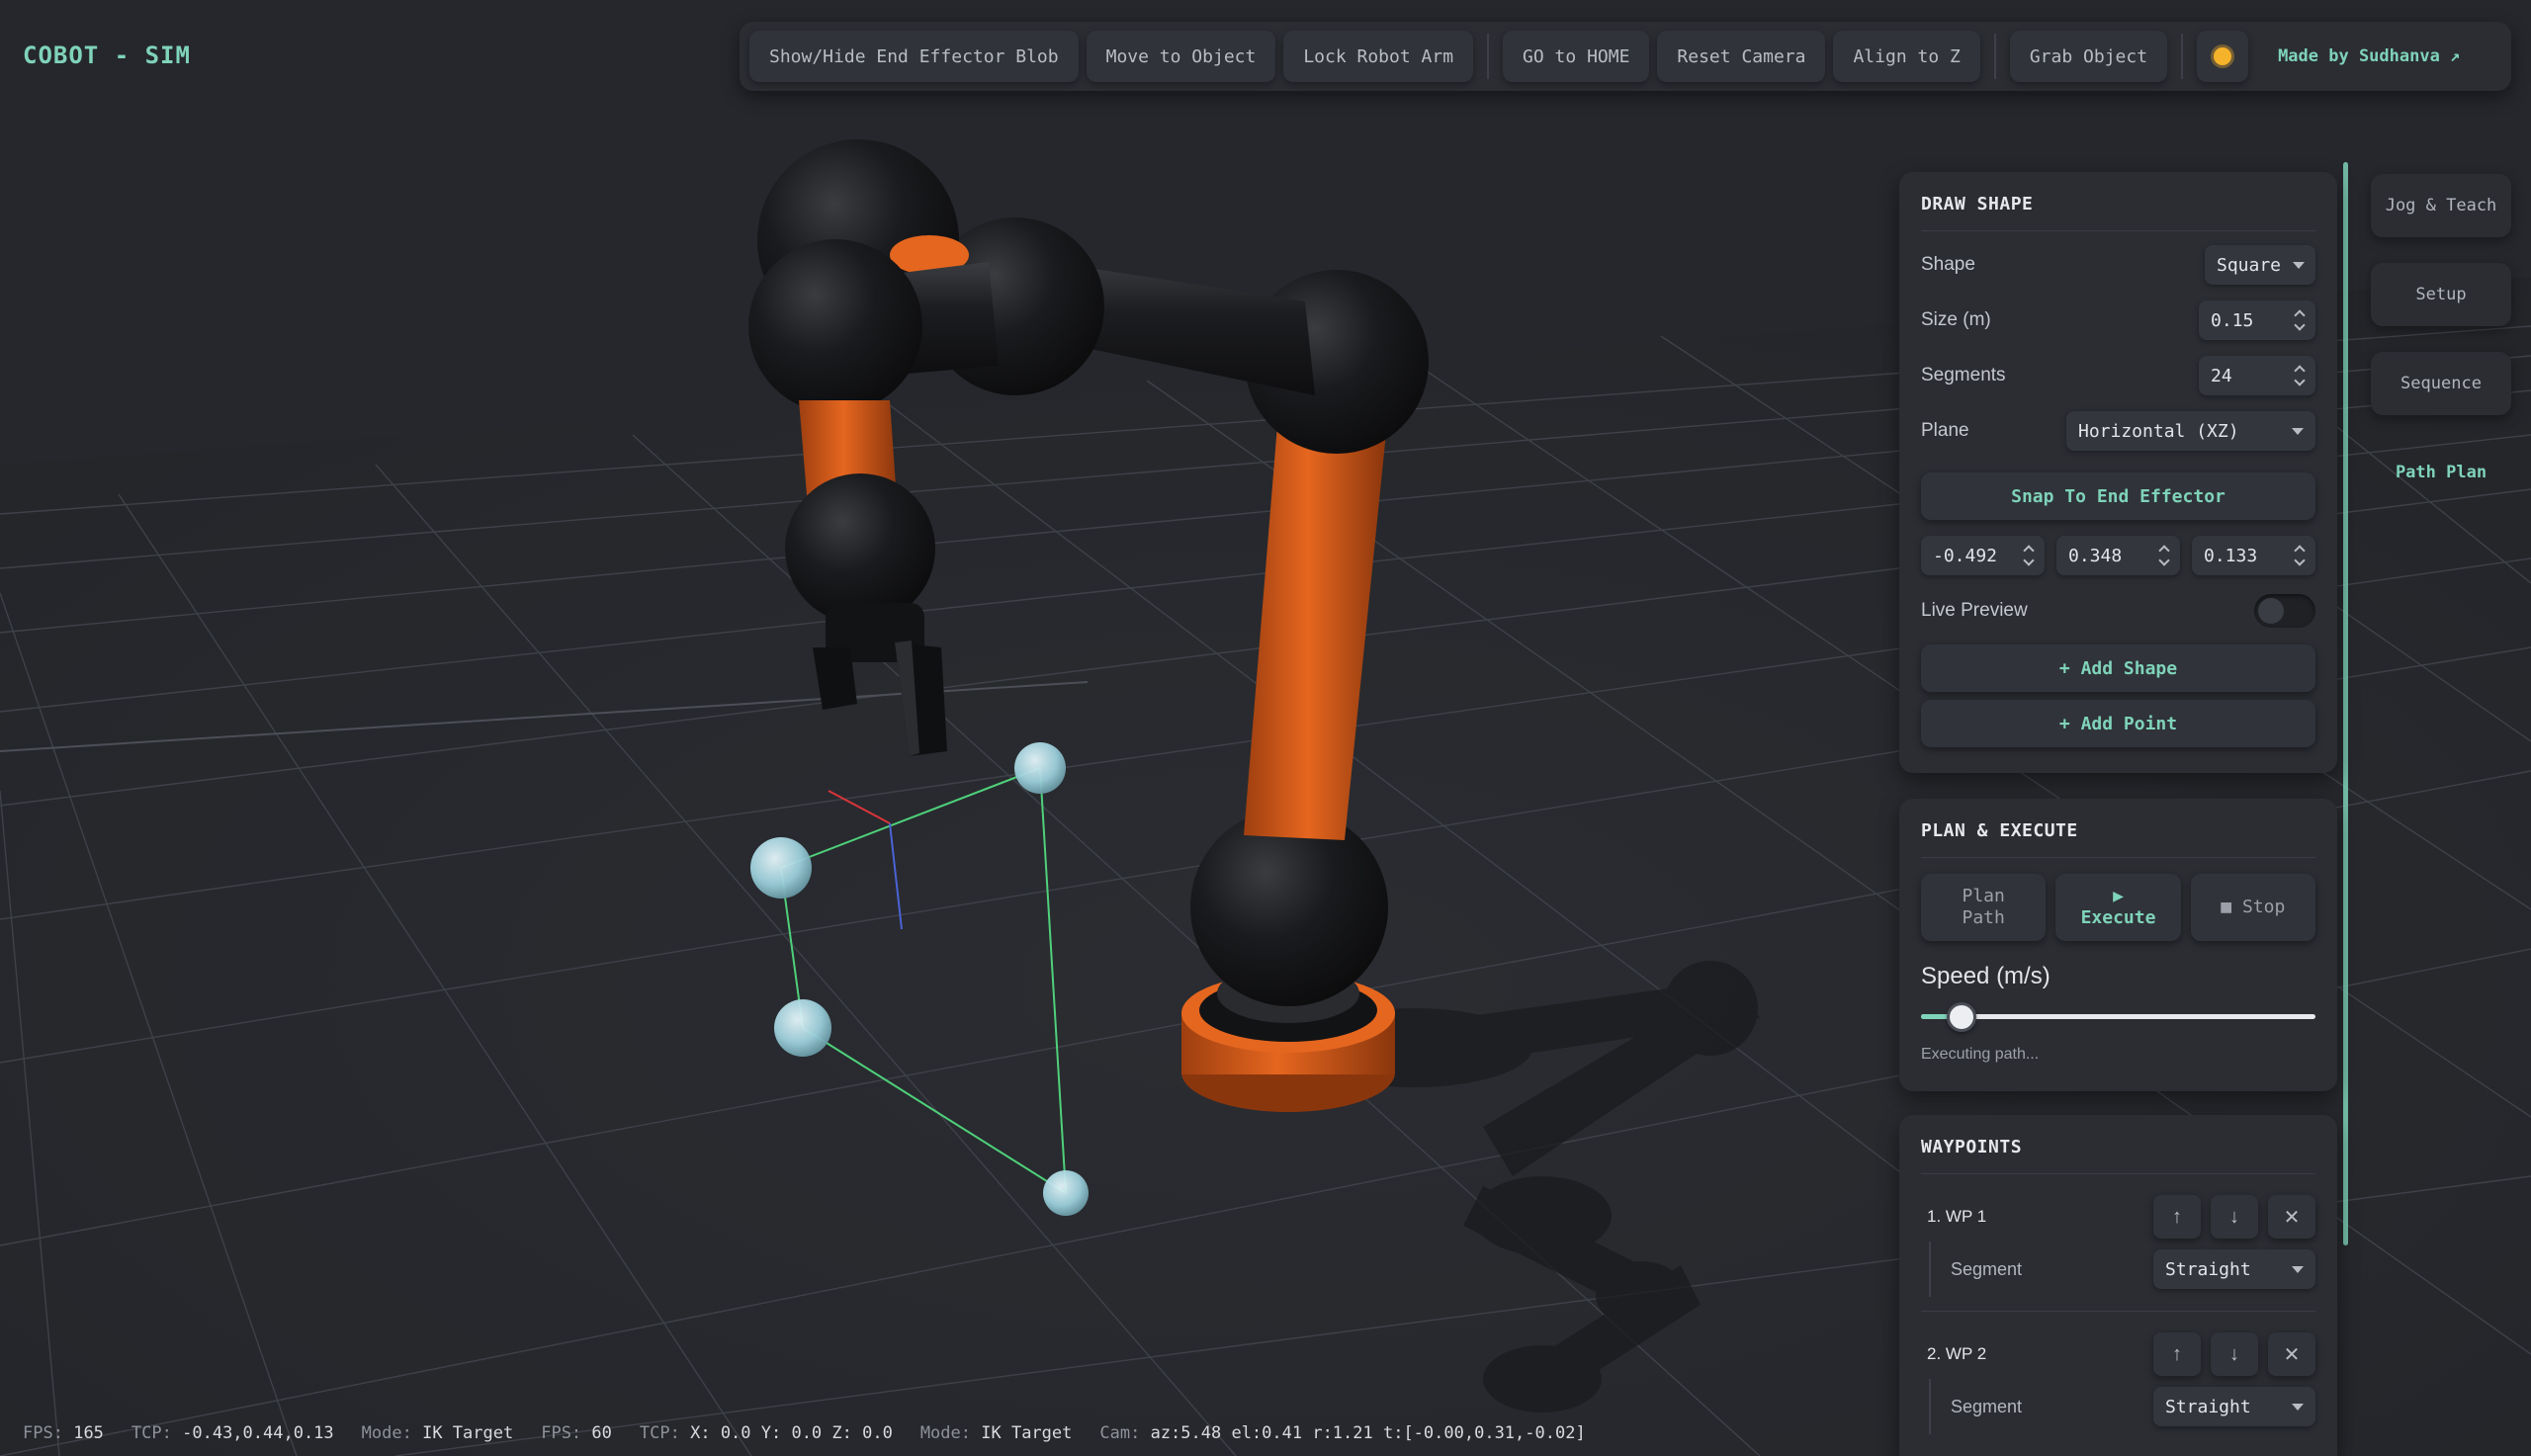 The height and width of the screenshot is (1456, 2531). I want to click on plane-select: Horizontal (XZ), so click(2190, 431).